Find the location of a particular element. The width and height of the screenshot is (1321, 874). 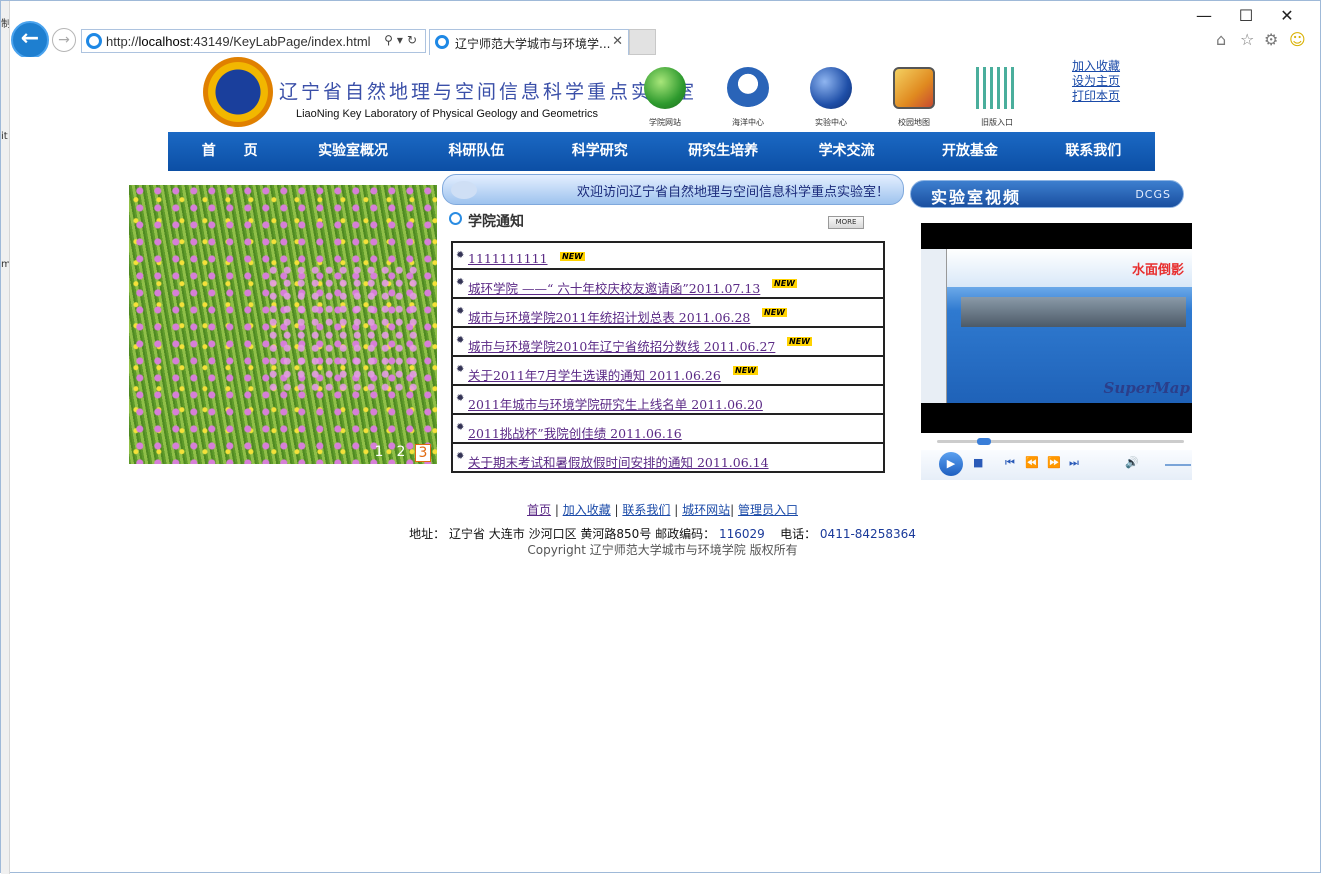

more-button: MORE is located at coordinates (846, 222).